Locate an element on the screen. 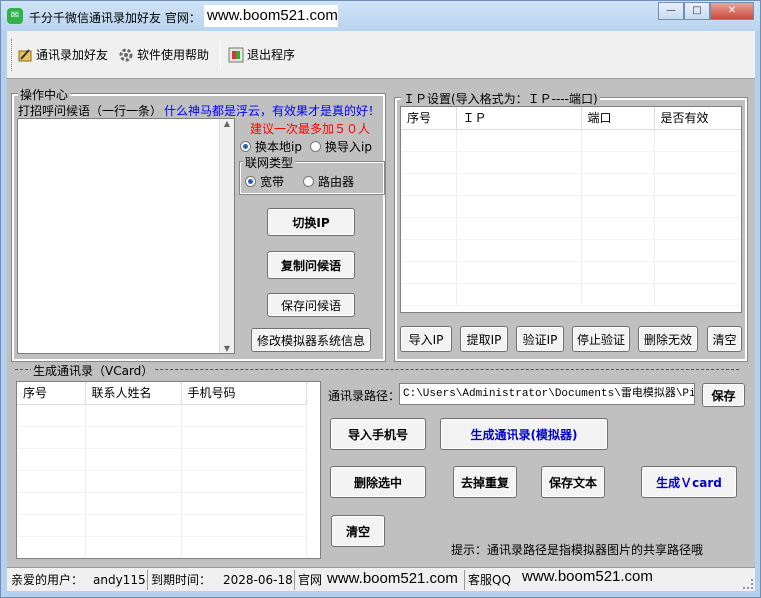 The height and width of the screenshot is (598, 761). help-button: 软件使用帮助 is located at coordinates (163, 54).